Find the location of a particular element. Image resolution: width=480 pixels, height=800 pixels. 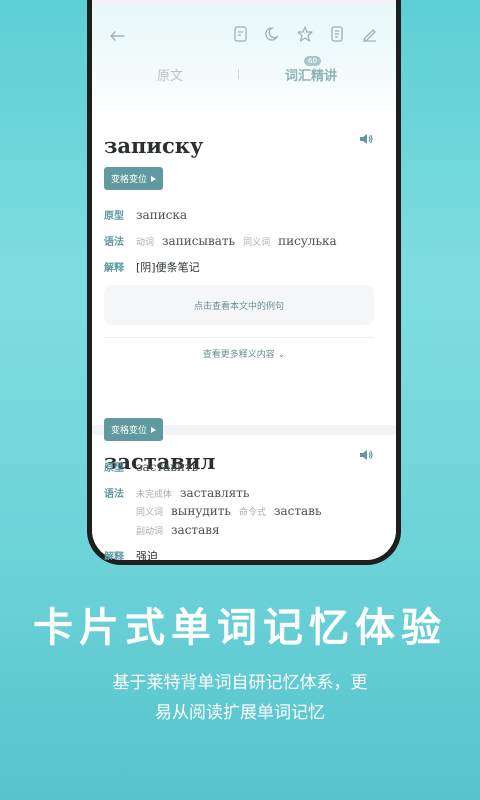

star-icon is located at coordinates (305, 34).